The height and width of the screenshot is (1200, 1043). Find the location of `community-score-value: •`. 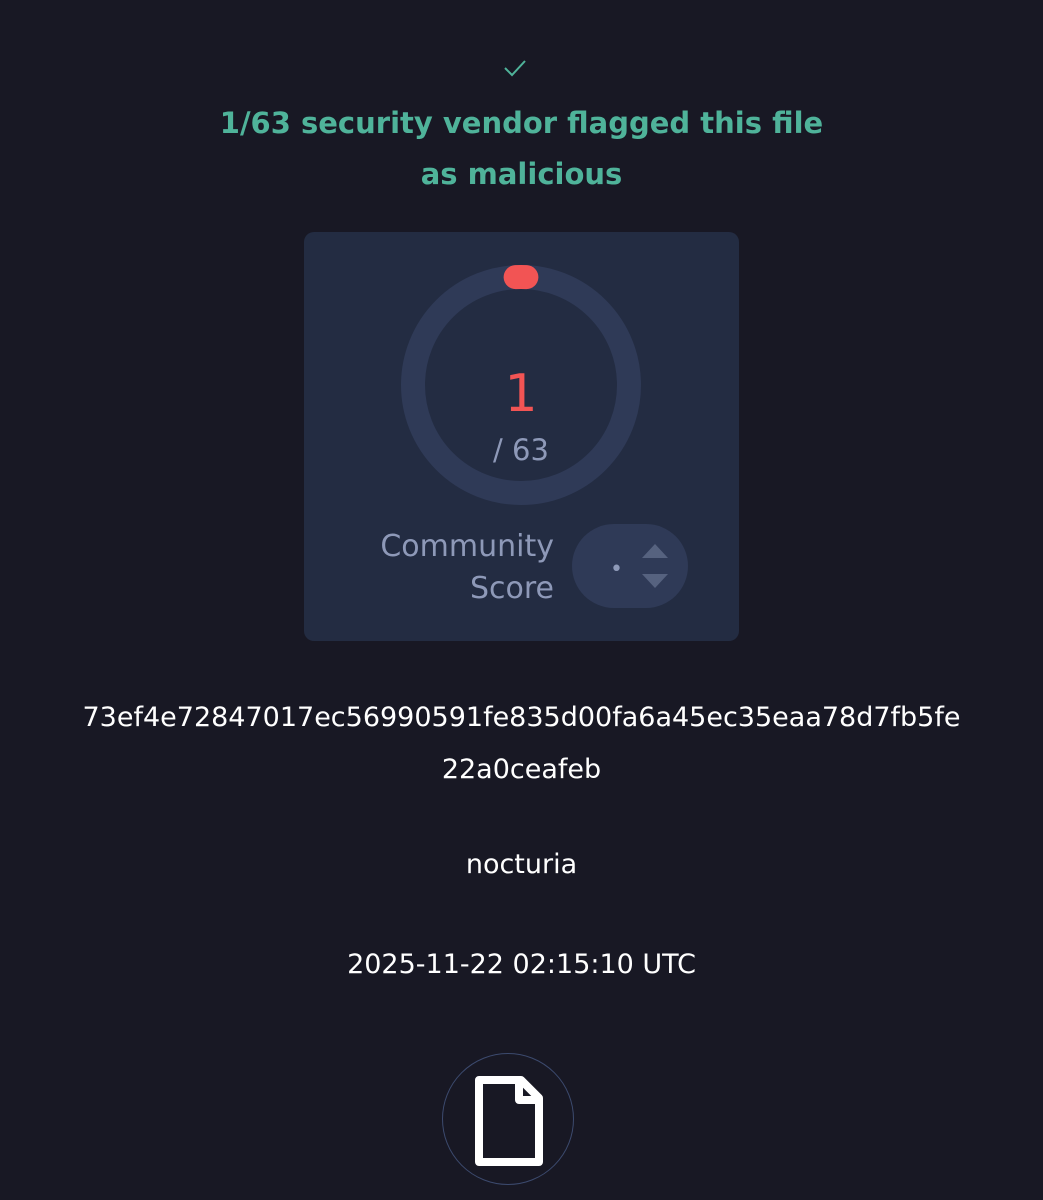

community-score-value: • is located at coordinates (616, 569).